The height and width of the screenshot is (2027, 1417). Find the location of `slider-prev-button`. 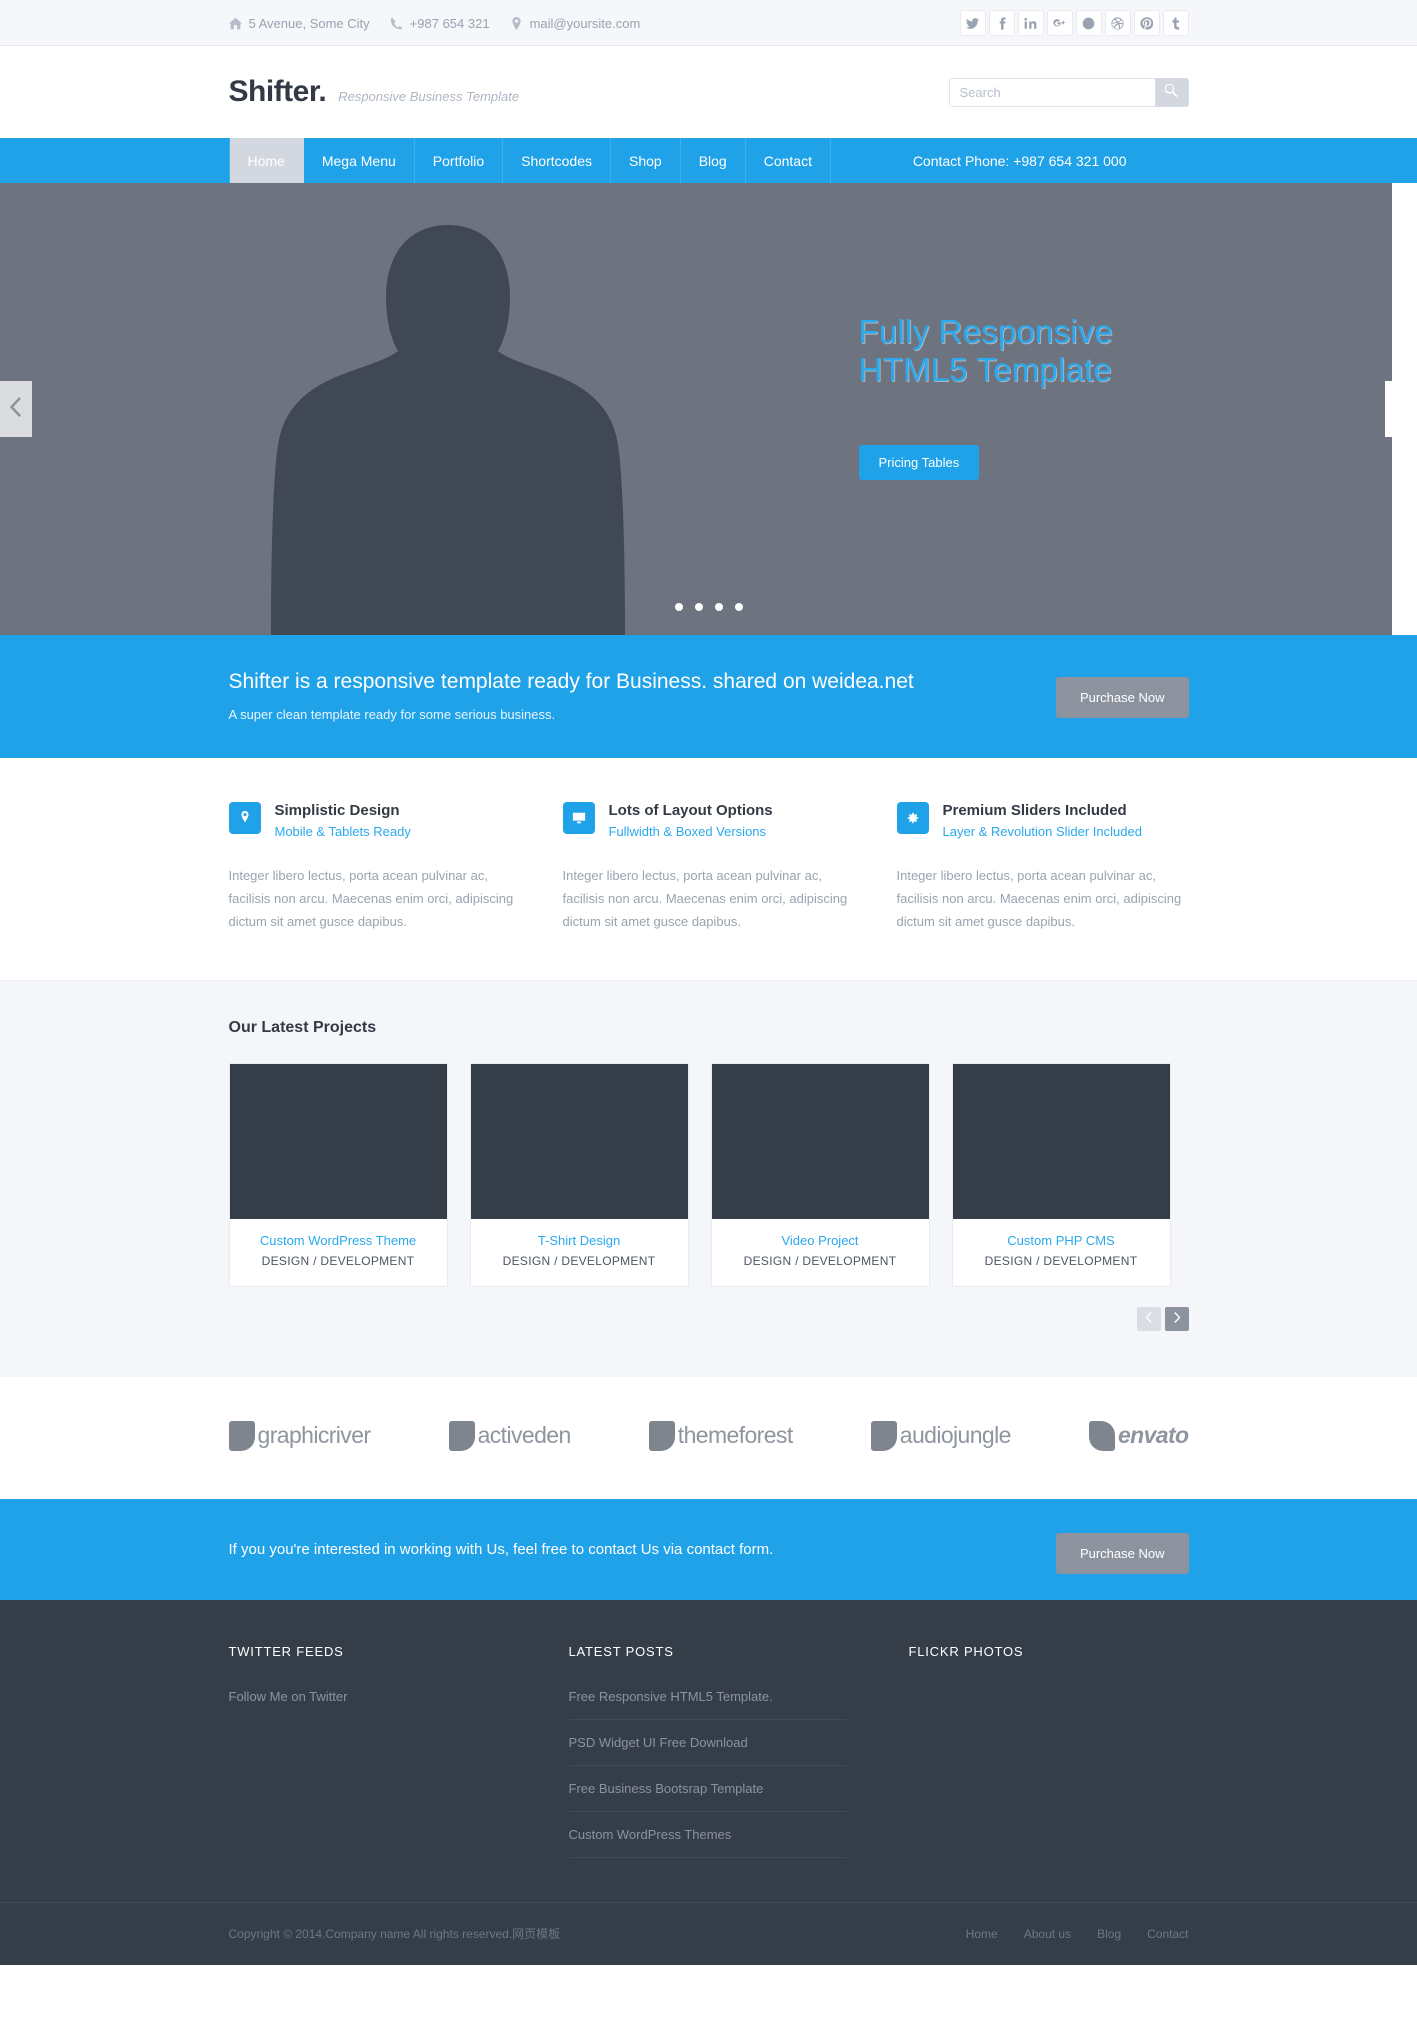

slider-prev-button is located at coordinates (16, 409).